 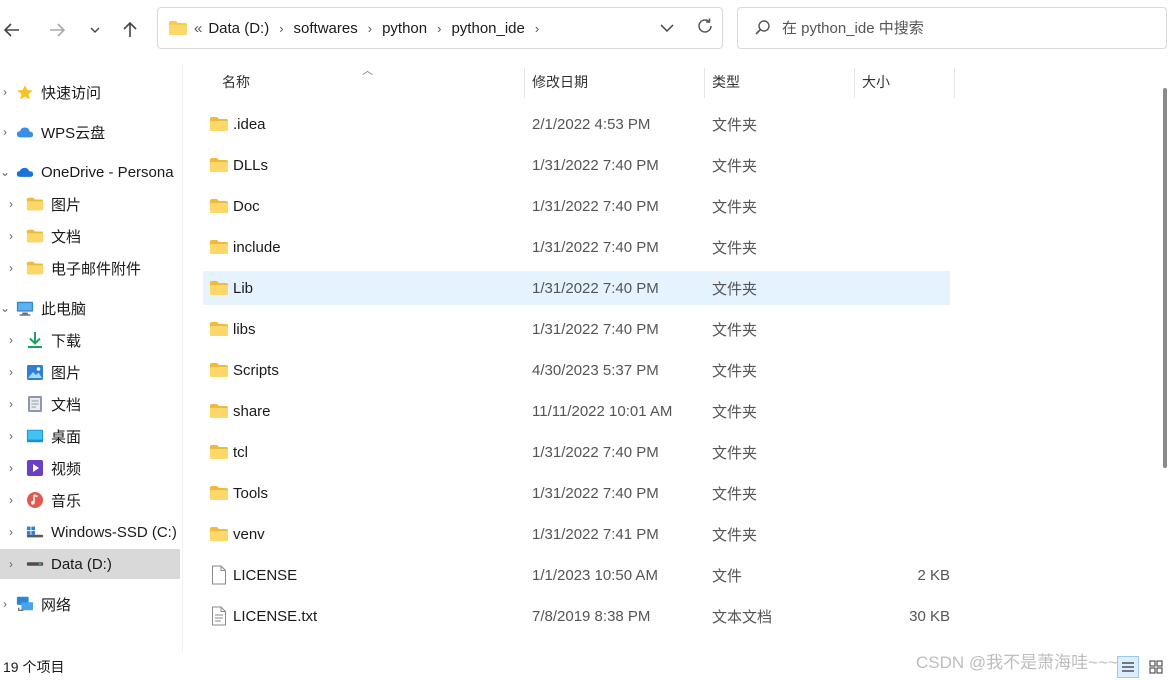 I want to click on large-icons-view-button, so click(x=1156, y=667).